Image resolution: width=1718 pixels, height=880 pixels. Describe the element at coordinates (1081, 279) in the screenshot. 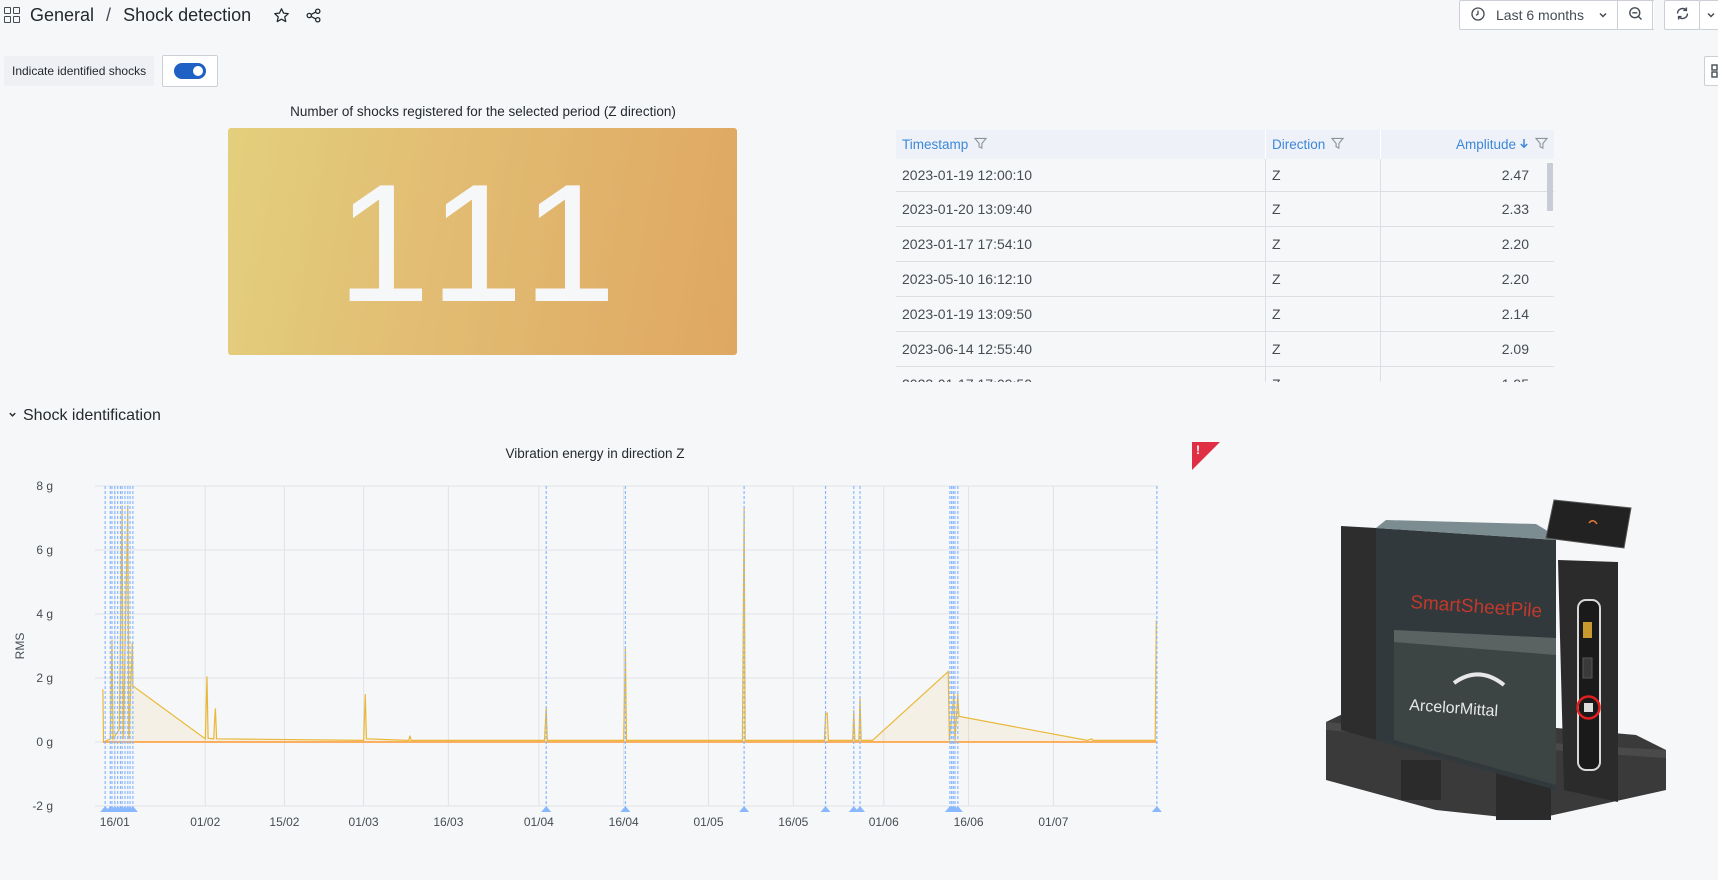

I see `cell-timestamp: 2023-05-10 16:12:10` at that location.